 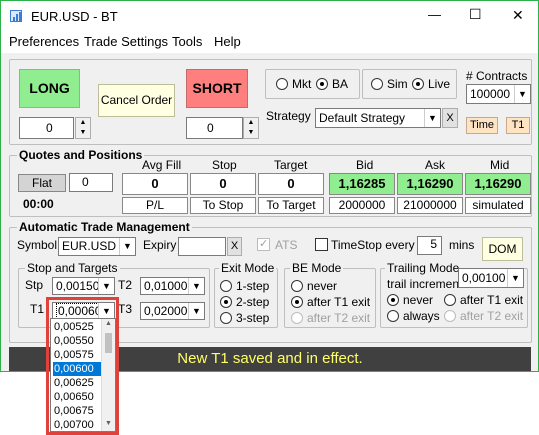 What do you see at coordinates (82, 366) in the screenshot?
I see `highlight-annotation` at bounding box center [82, 366].